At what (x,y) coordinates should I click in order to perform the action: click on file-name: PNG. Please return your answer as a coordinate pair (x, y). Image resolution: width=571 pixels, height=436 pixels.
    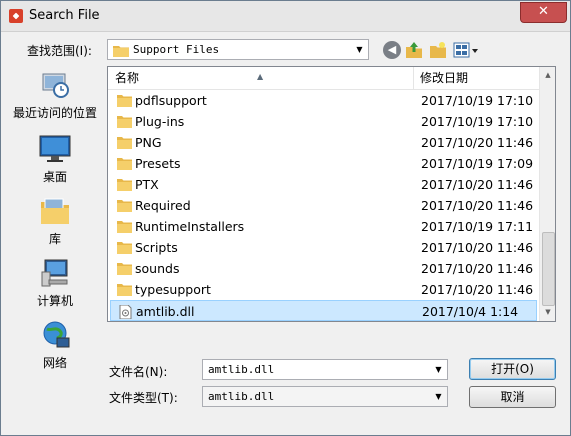
    Looking at the image, I should click on (148, 142).